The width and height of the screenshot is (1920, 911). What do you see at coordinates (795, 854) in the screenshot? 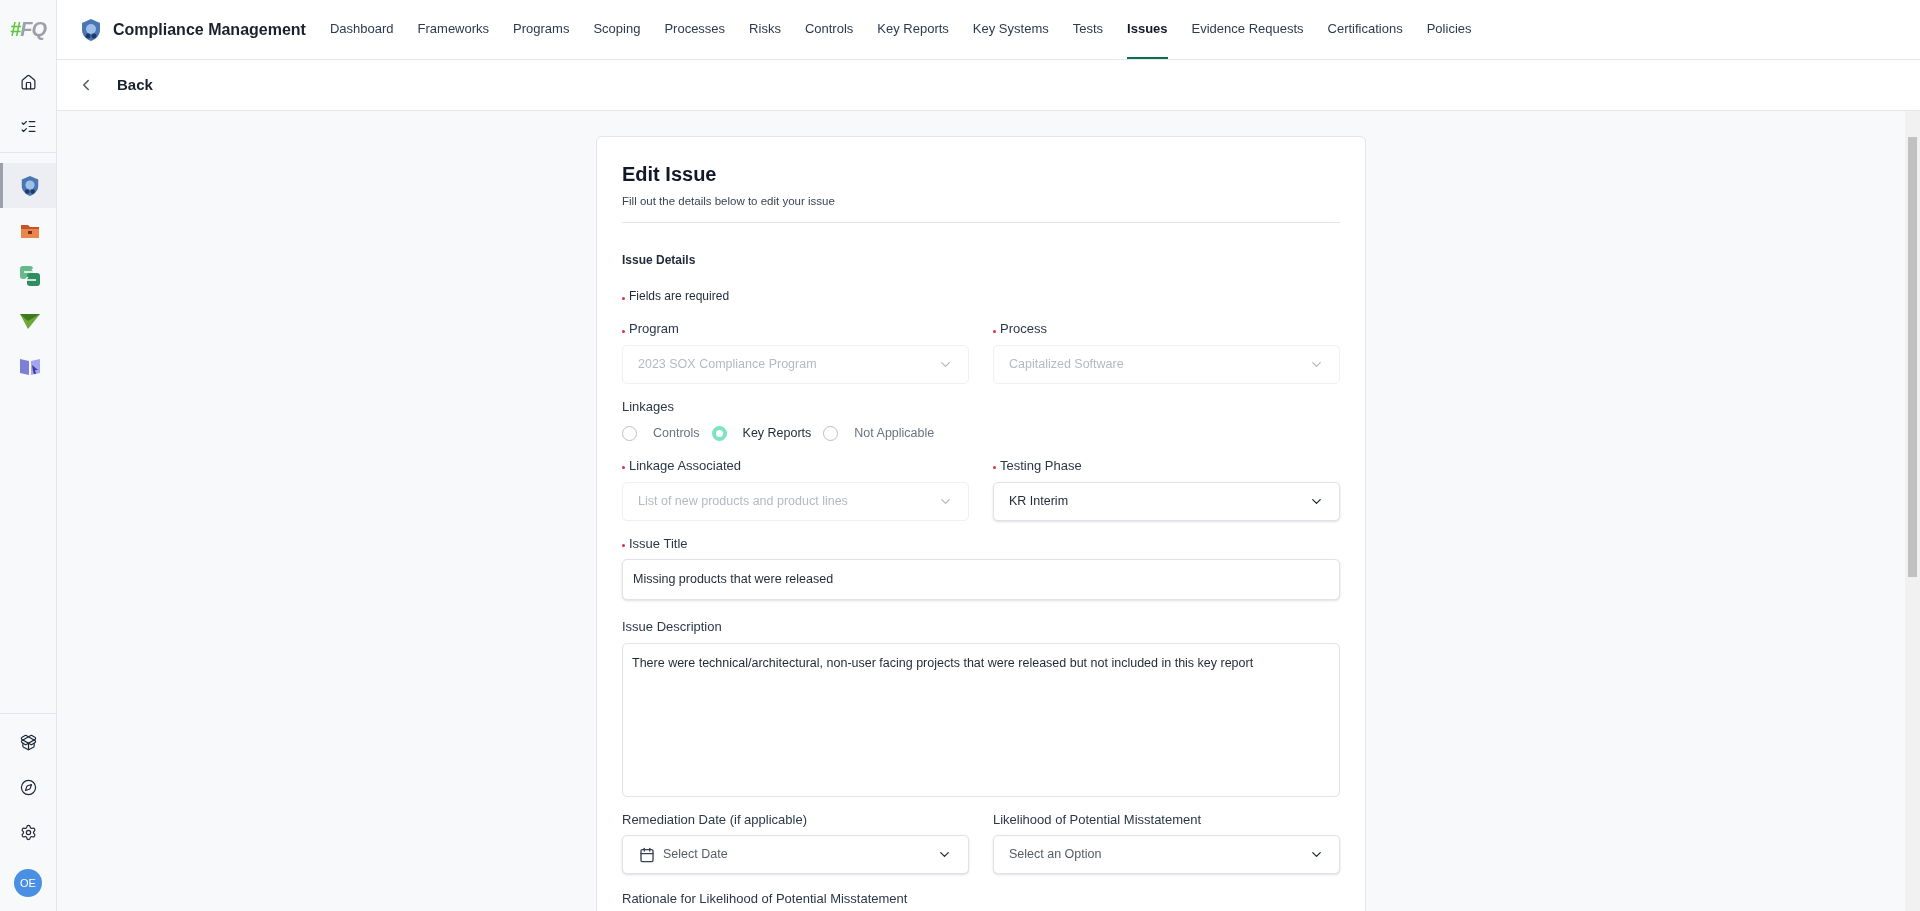
I see `date-picker: Select Date` at bounding box center [795, 854].